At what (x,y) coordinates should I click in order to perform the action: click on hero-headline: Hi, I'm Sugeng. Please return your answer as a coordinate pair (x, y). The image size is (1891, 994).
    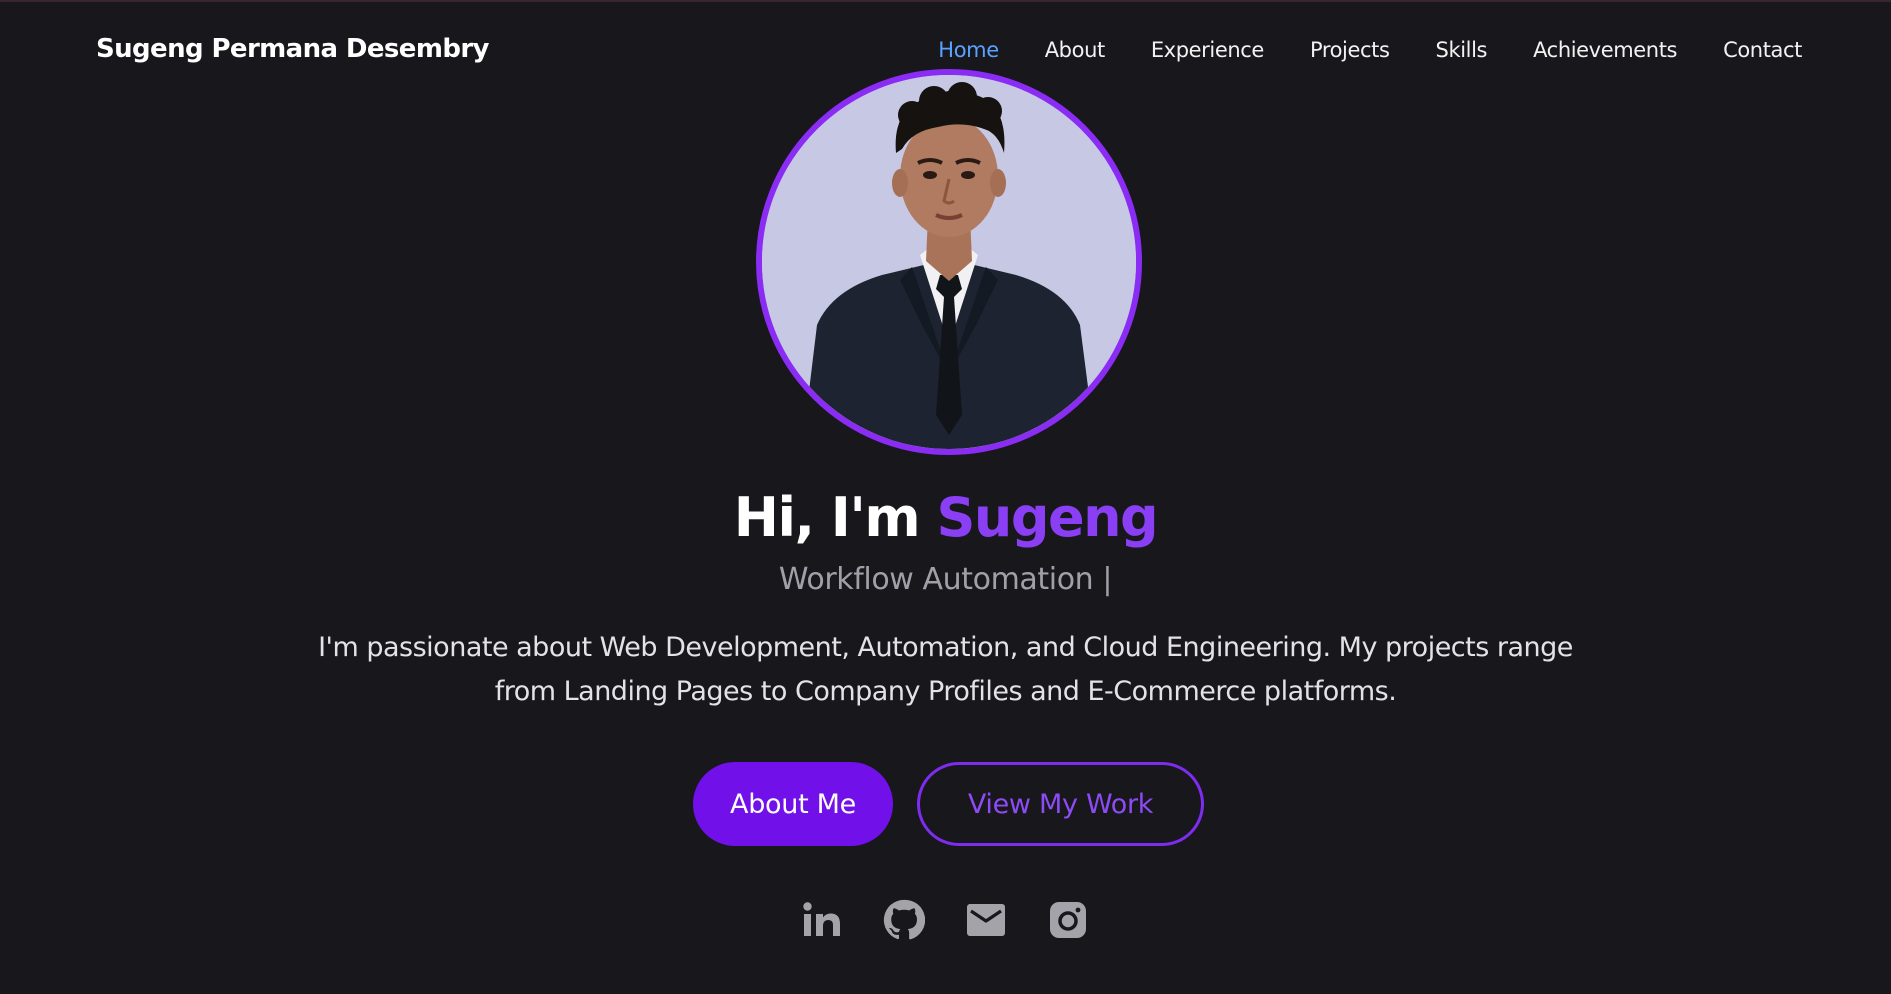
    Looking at the image, I should click on (945, 518).